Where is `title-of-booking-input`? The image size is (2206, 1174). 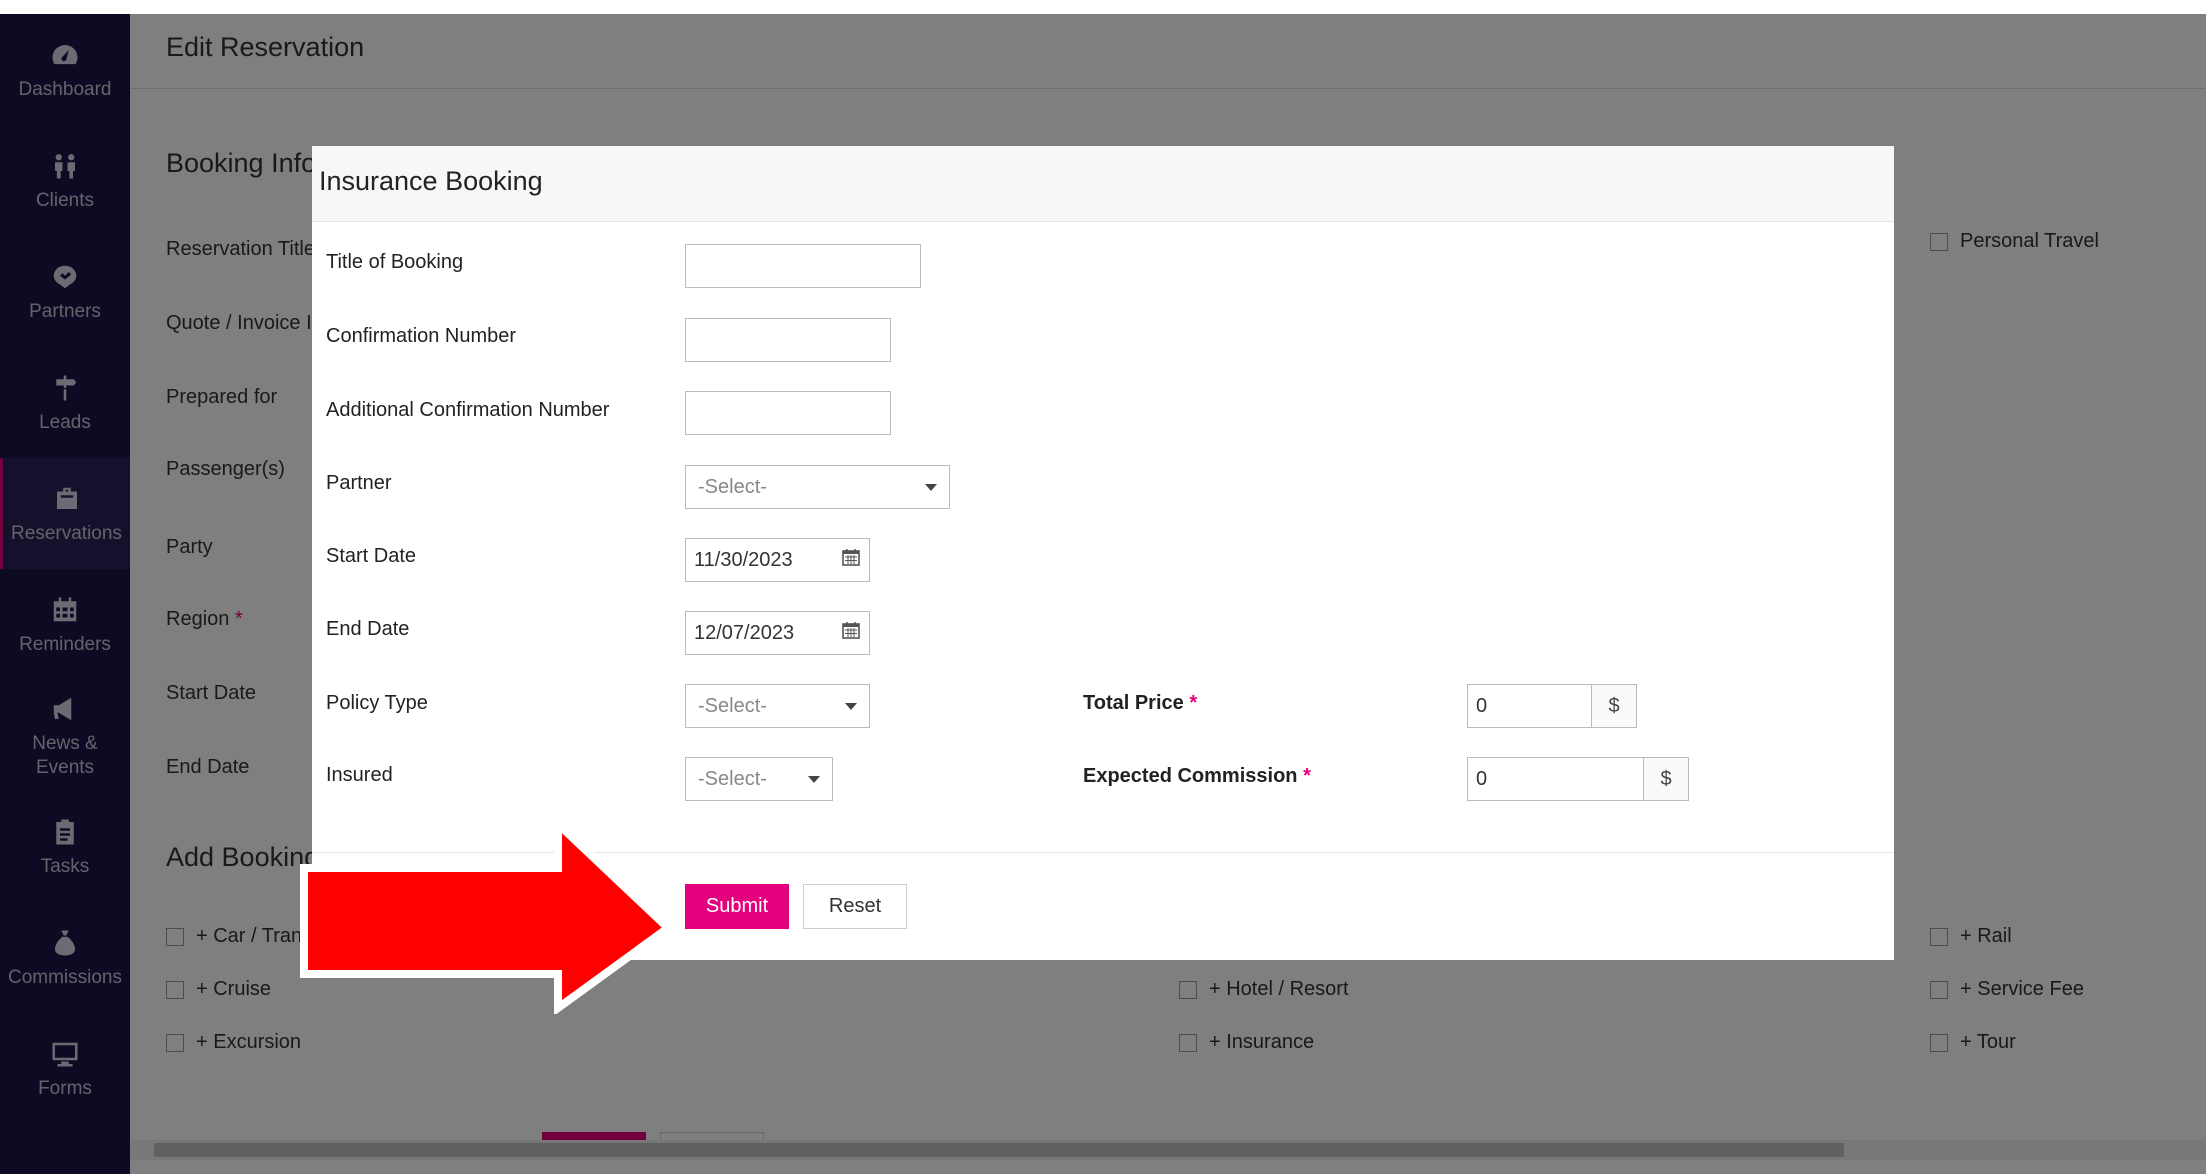 title-of-booking-input is located at coordinates (803, 266).